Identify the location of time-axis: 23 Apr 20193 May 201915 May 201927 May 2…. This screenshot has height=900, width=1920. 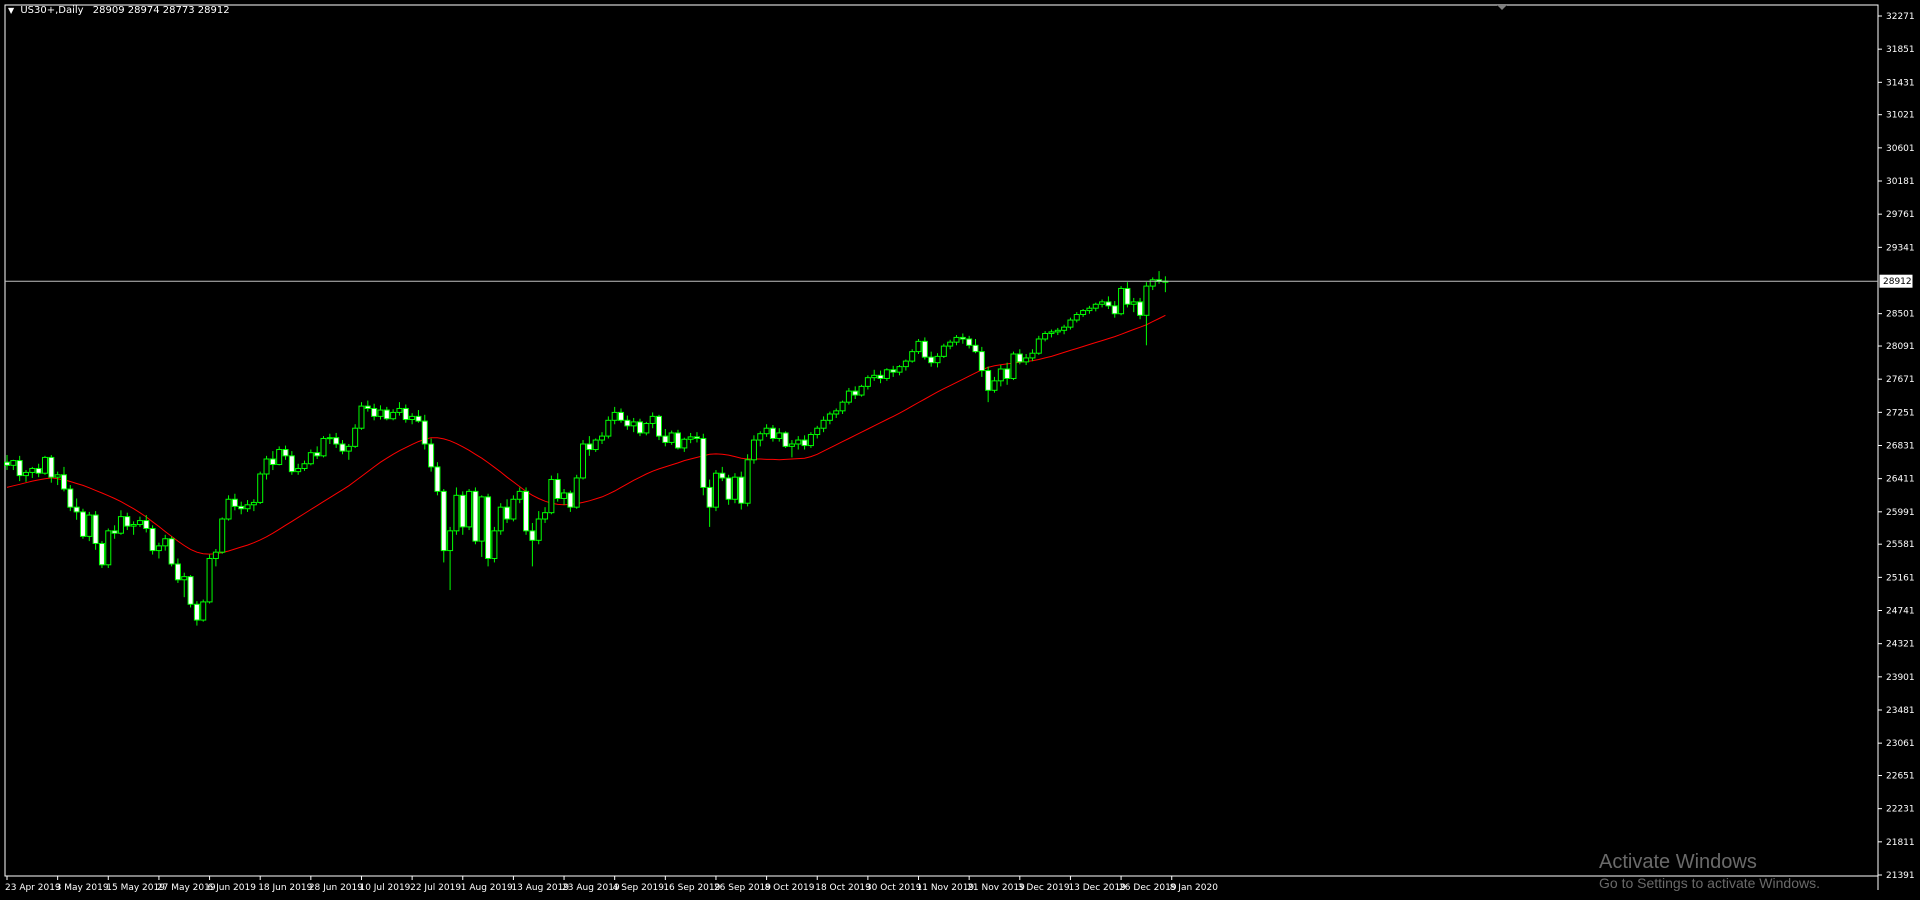
(611, 884).